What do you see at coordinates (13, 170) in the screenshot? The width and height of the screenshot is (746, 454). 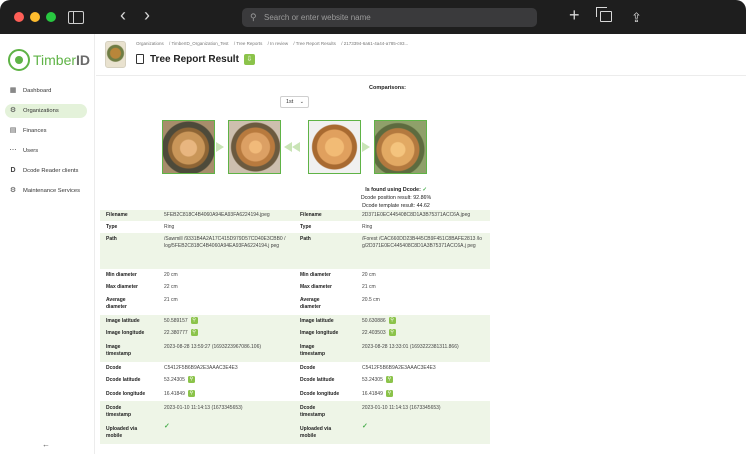 I see `dcode-reader-icon: D` at bounding box center [13, 170].